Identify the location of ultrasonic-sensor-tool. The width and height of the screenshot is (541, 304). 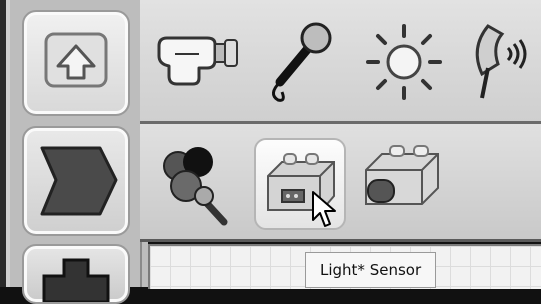
(504, 61).